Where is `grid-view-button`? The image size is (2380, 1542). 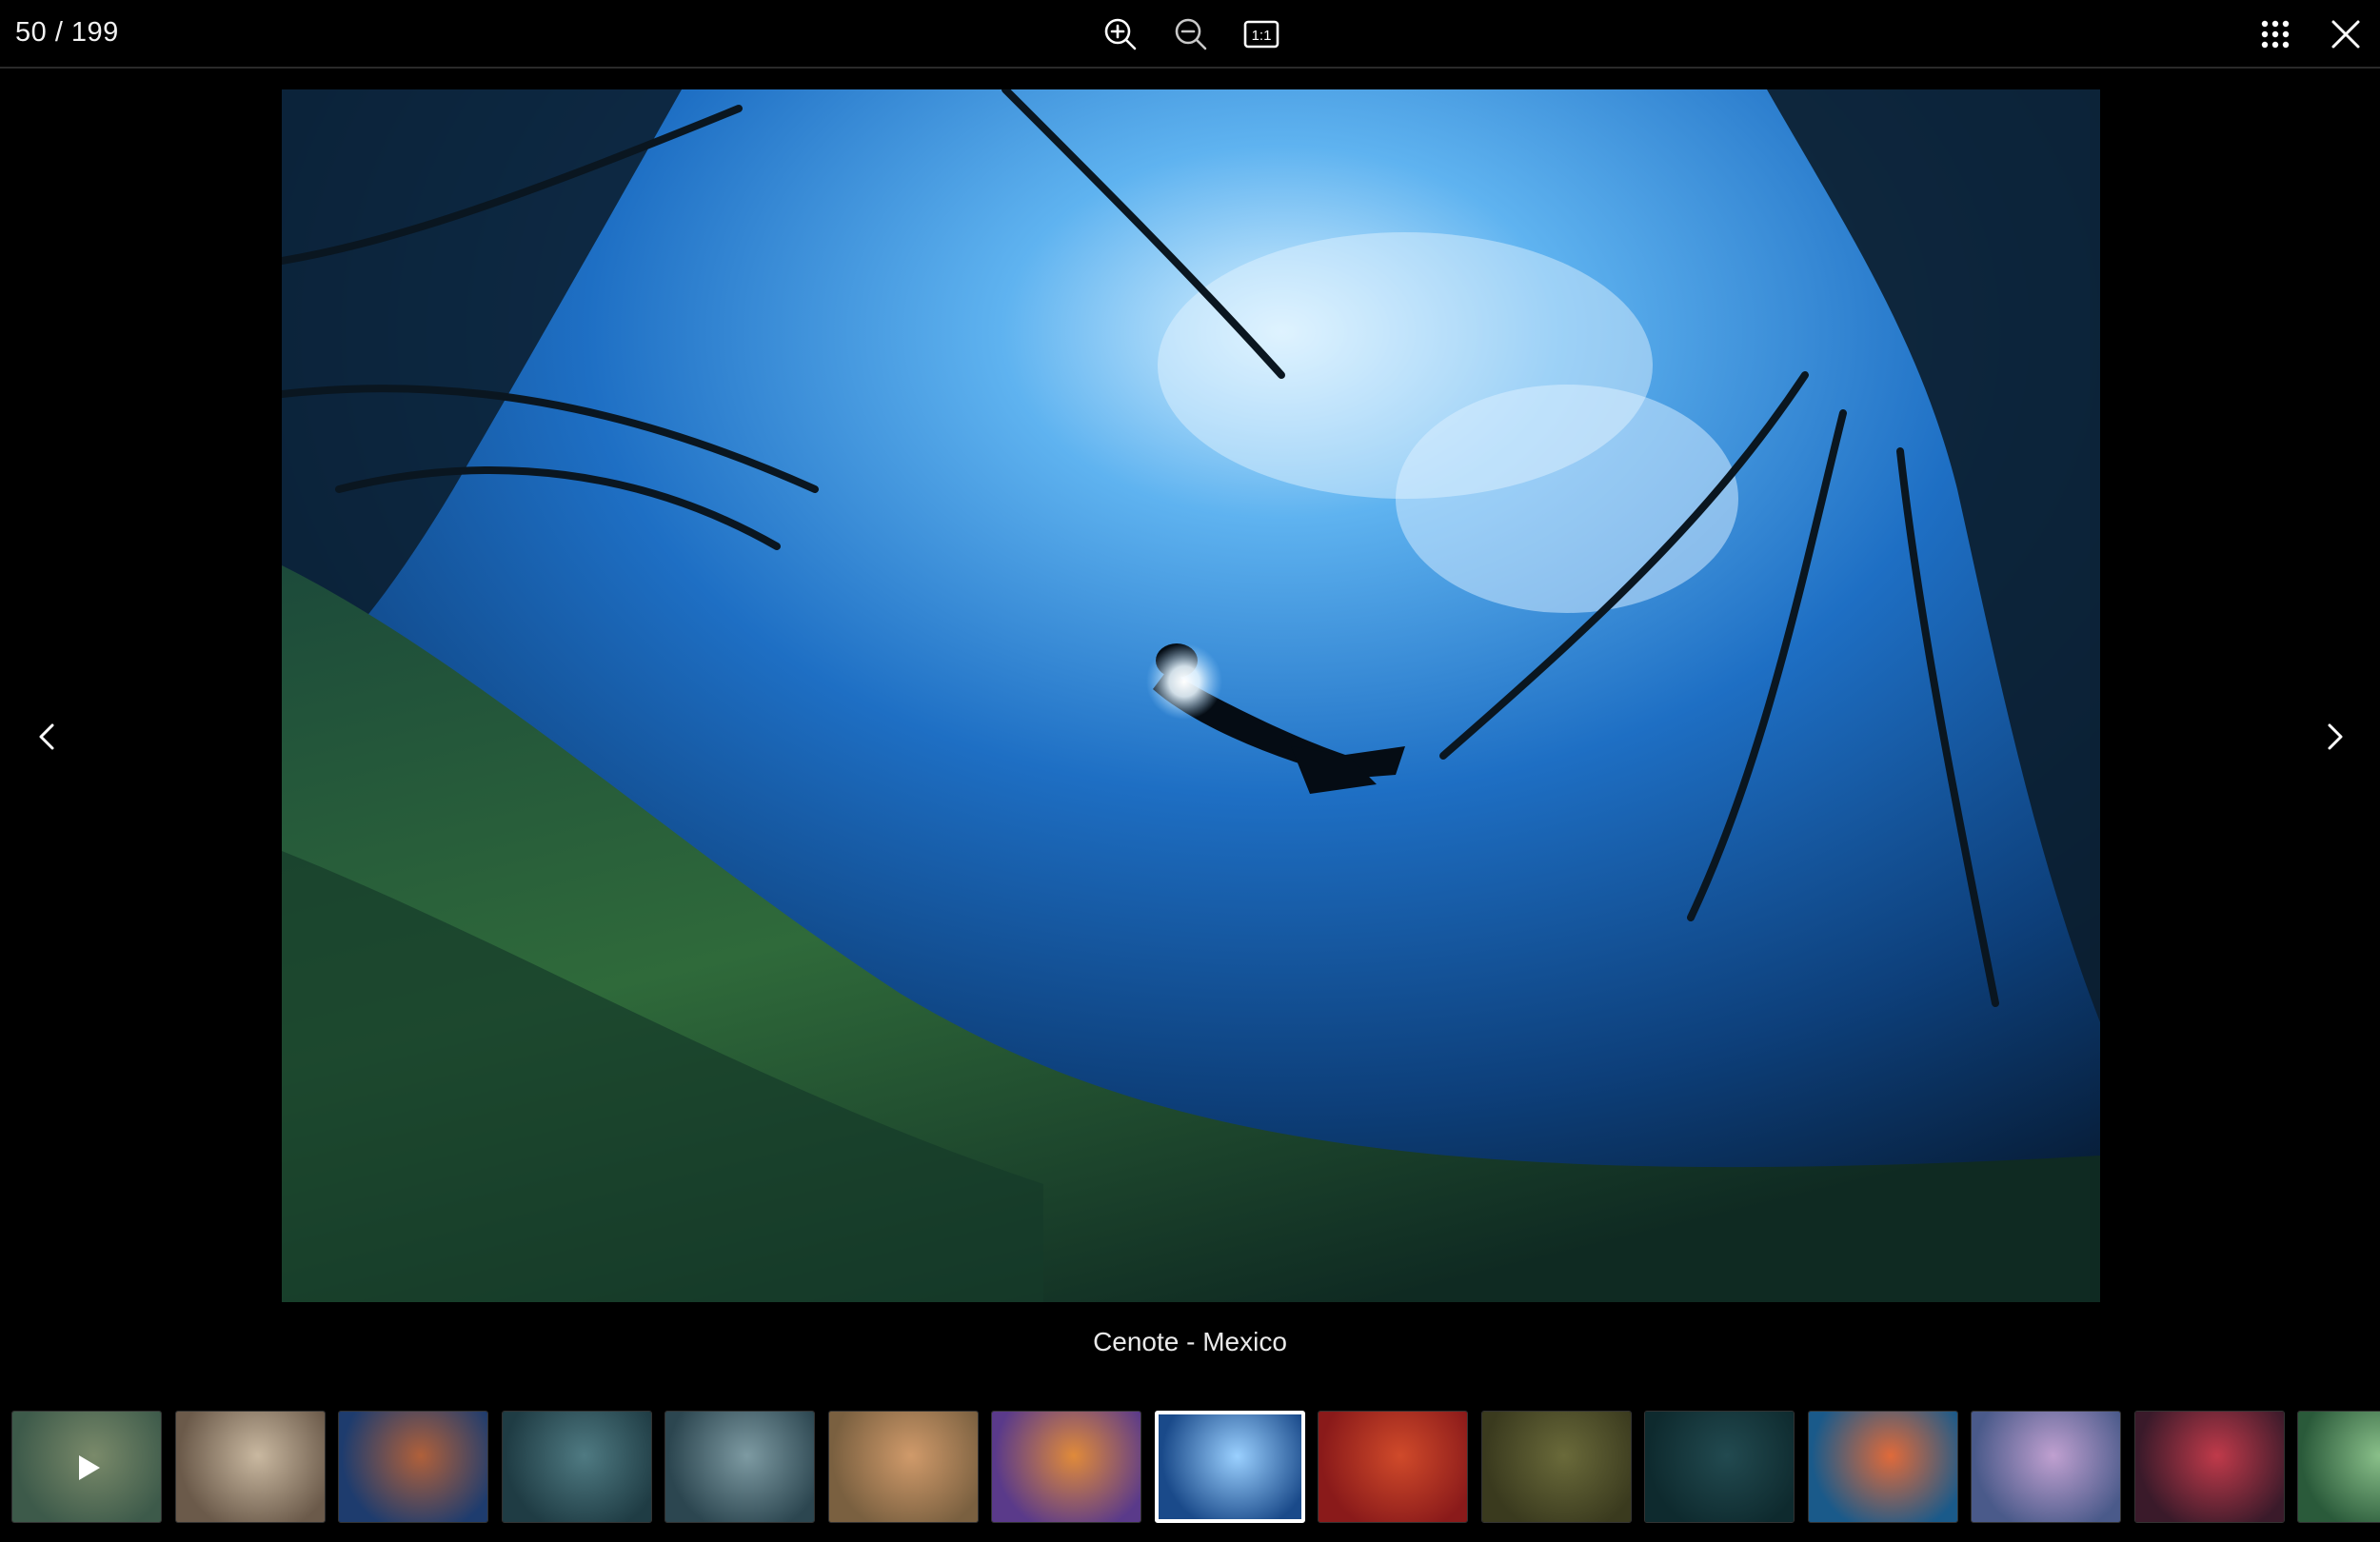 grid-view-button is located at coordinates (2275, 34).